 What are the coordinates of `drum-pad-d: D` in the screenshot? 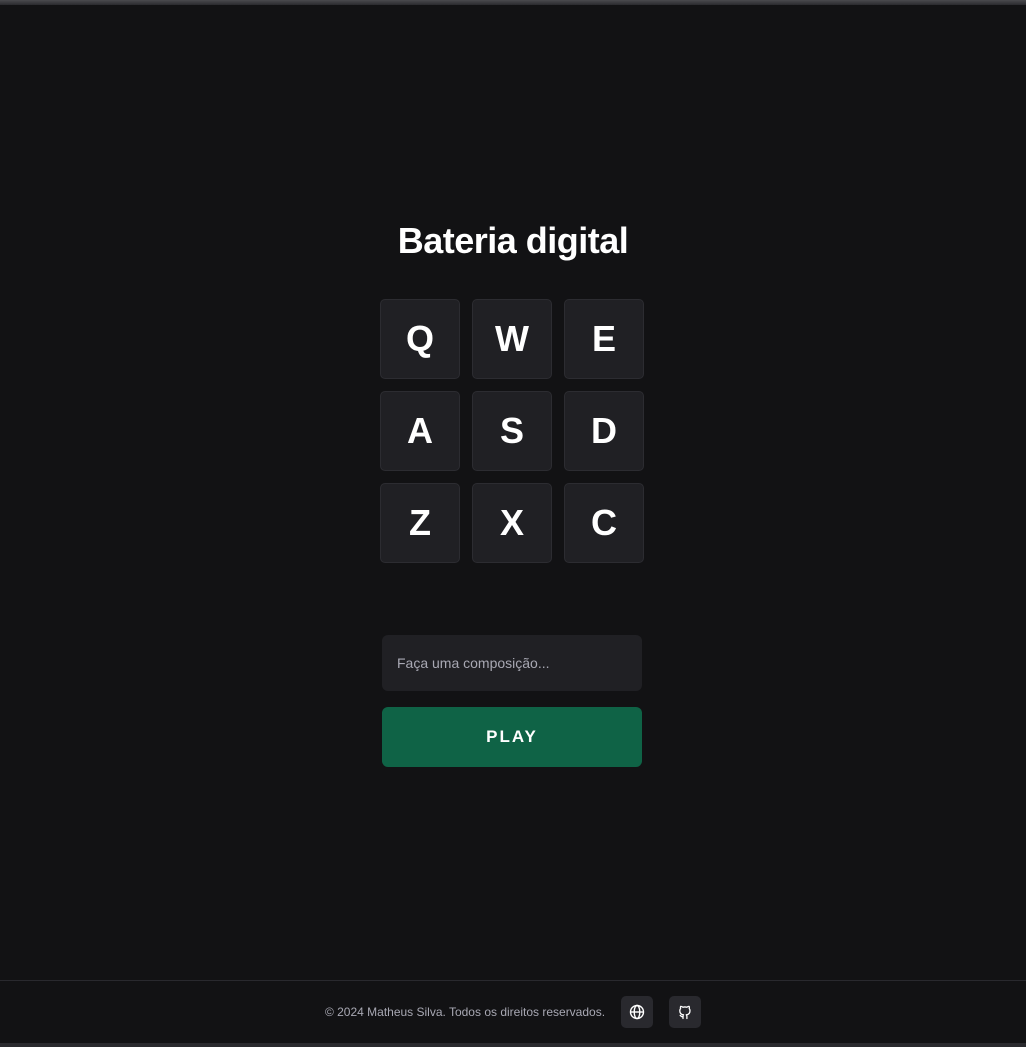 It's located at (604, 431).